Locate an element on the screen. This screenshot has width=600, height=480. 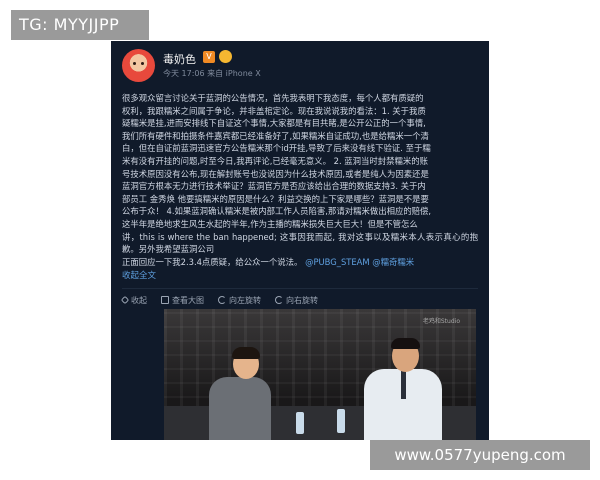
post-line: 号技术原因没有公布,现在解封账号也没说因为什么技术原因,或者是纯人为因素还是 is located at coordinates (275, 173).